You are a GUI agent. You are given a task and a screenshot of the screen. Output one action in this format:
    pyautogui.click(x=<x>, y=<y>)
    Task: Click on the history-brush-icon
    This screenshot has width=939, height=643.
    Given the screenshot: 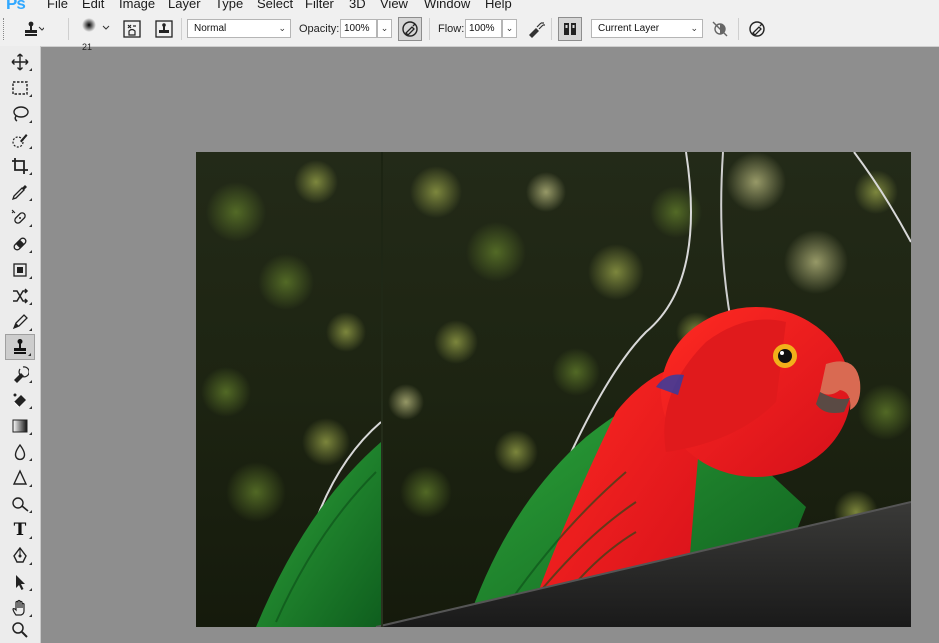 What is the action you would take?
    pyautogui.click(x=21, y=374)
    